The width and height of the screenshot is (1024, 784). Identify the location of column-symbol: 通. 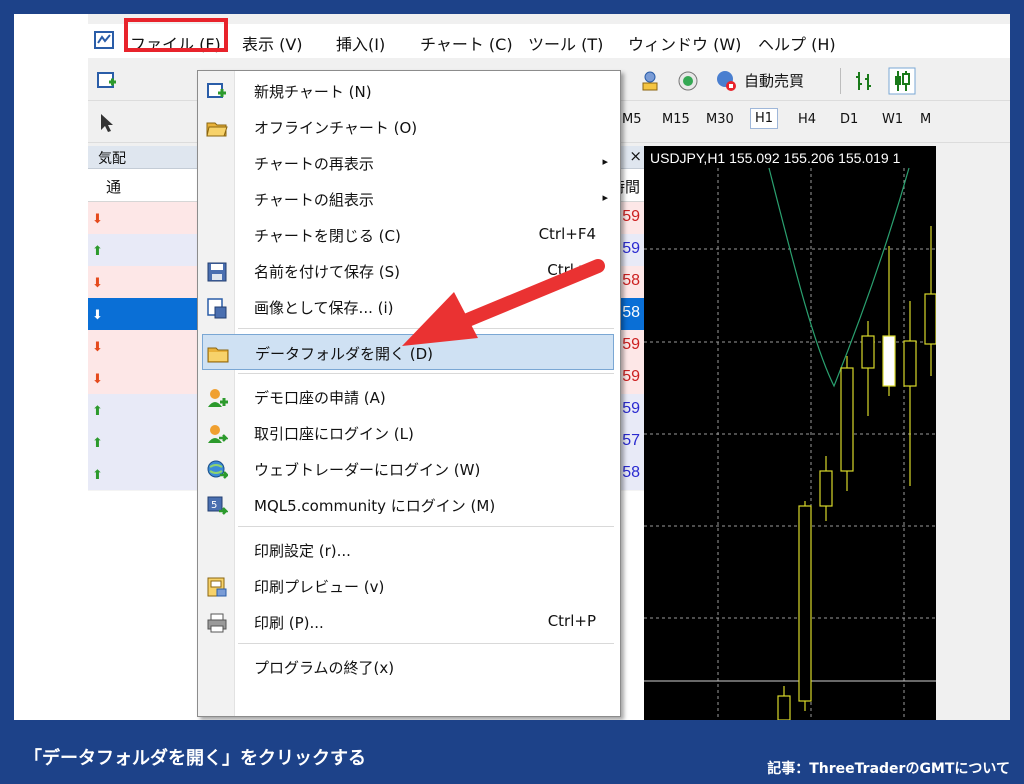
(113, 186).